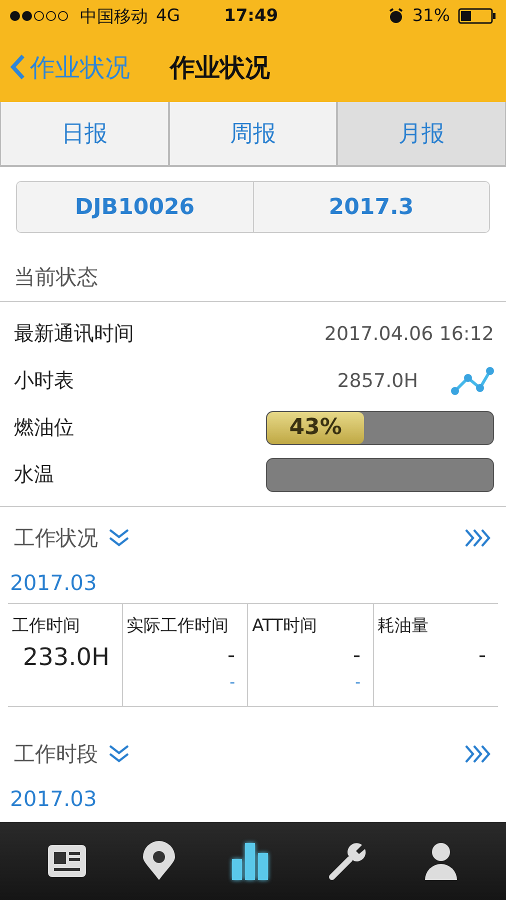 Image resolution: width=506 pixels, height=900 pixels. What do you see at coordinates (70, 67) in the screenshot?
I see `back-button: 作业状况` at bounding box center [70, 67].